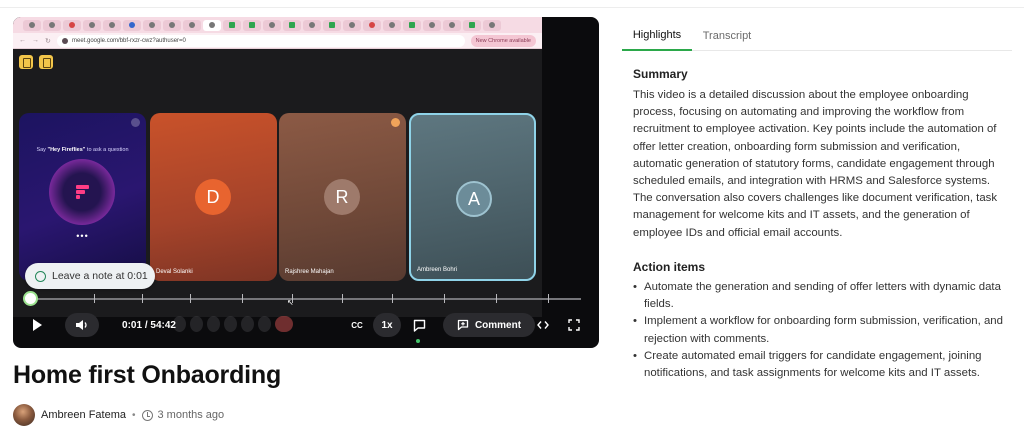 The height and width of the screenshot is (430, 1024). What do you see at coordinates (149, 325) in the screenshot?
I see `time-display: 0:01 / 54:42` at bounding box center [149, 325].